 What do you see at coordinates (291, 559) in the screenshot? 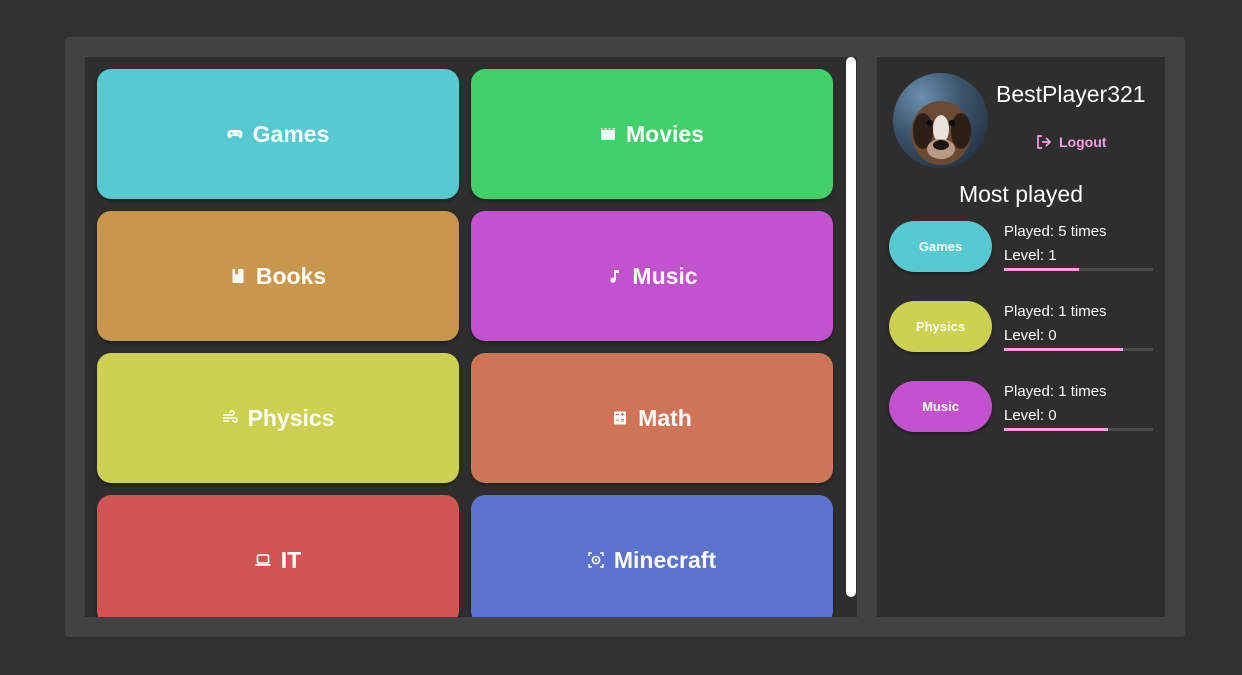
I see `category-label: IT` at bounding box center [291, 559].